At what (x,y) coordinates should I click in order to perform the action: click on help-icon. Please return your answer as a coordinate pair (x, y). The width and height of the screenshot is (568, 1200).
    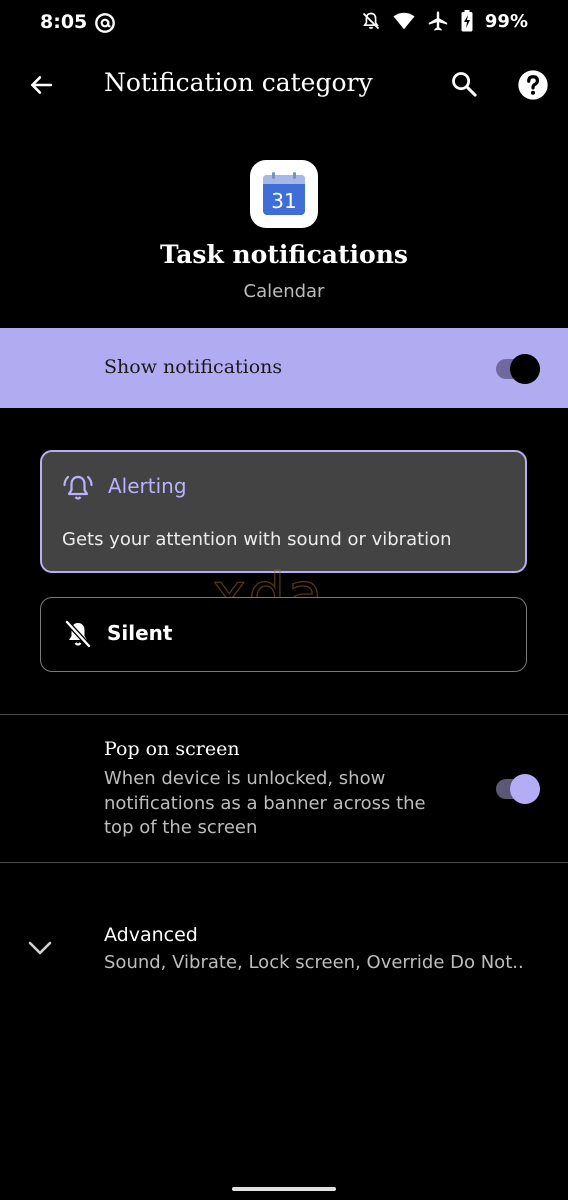
    Looking at the image, I should click on (533, 85).